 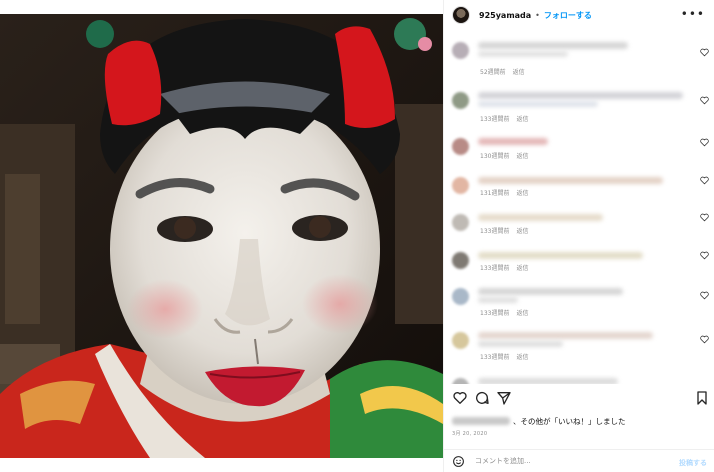 I want to click on share-paper-plane-icon, so click(x=504, y=398).